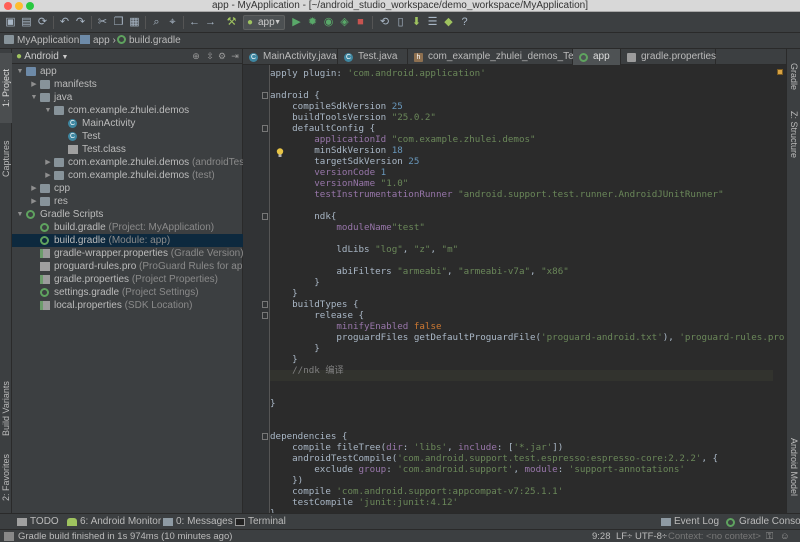 The image size is (800, 542). What do you see at coordinates (360, 22) in the screenshot?
I see `stop-icon: ■` at bounding box center [360, 22].